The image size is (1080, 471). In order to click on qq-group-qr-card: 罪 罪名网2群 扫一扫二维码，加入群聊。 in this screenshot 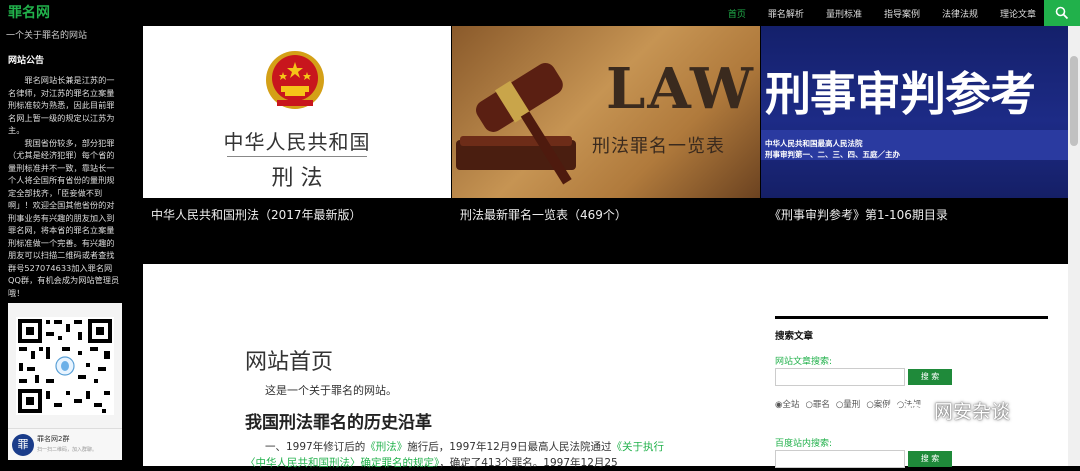, I will do `click(65, 381)`.